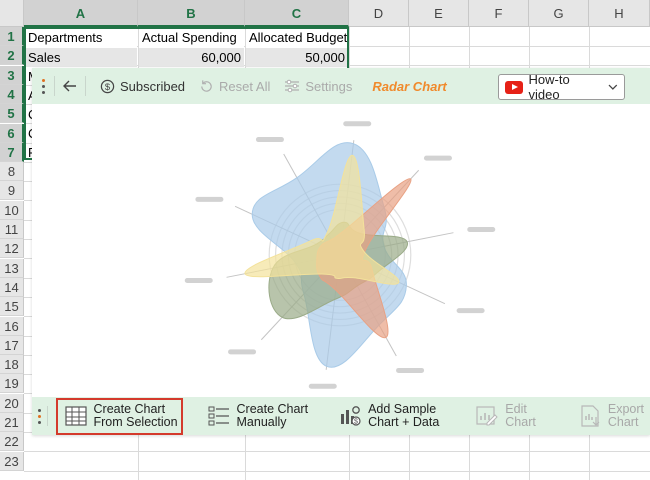 The height and width of the screenshot is (480, 650). I want to click on create-from-selection-line2: From Selection, so click(135, 422).